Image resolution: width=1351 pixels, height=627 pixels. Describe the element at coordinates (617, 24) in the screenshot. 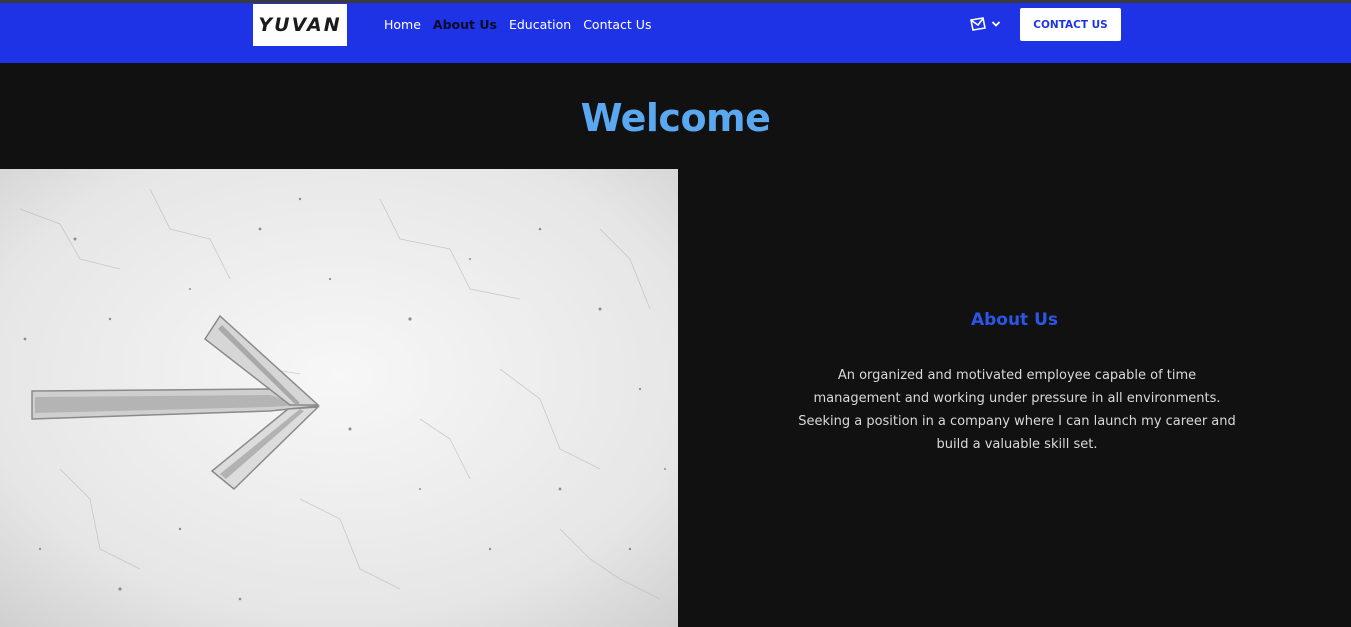

I see `nav-contact-us: Contact Us` at that location.